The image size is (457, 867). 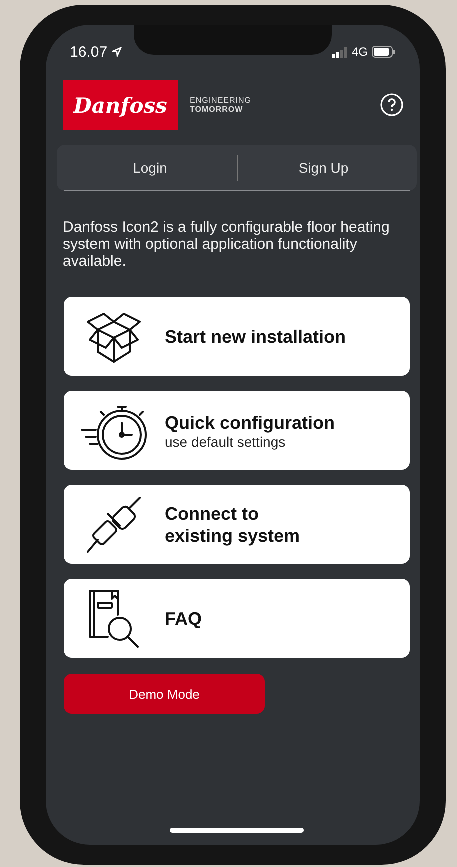 What do you see at coordinates (324, 168) in the screenshot?
I see `auth-tab: Sign Up` at bounding box center [324, 168].